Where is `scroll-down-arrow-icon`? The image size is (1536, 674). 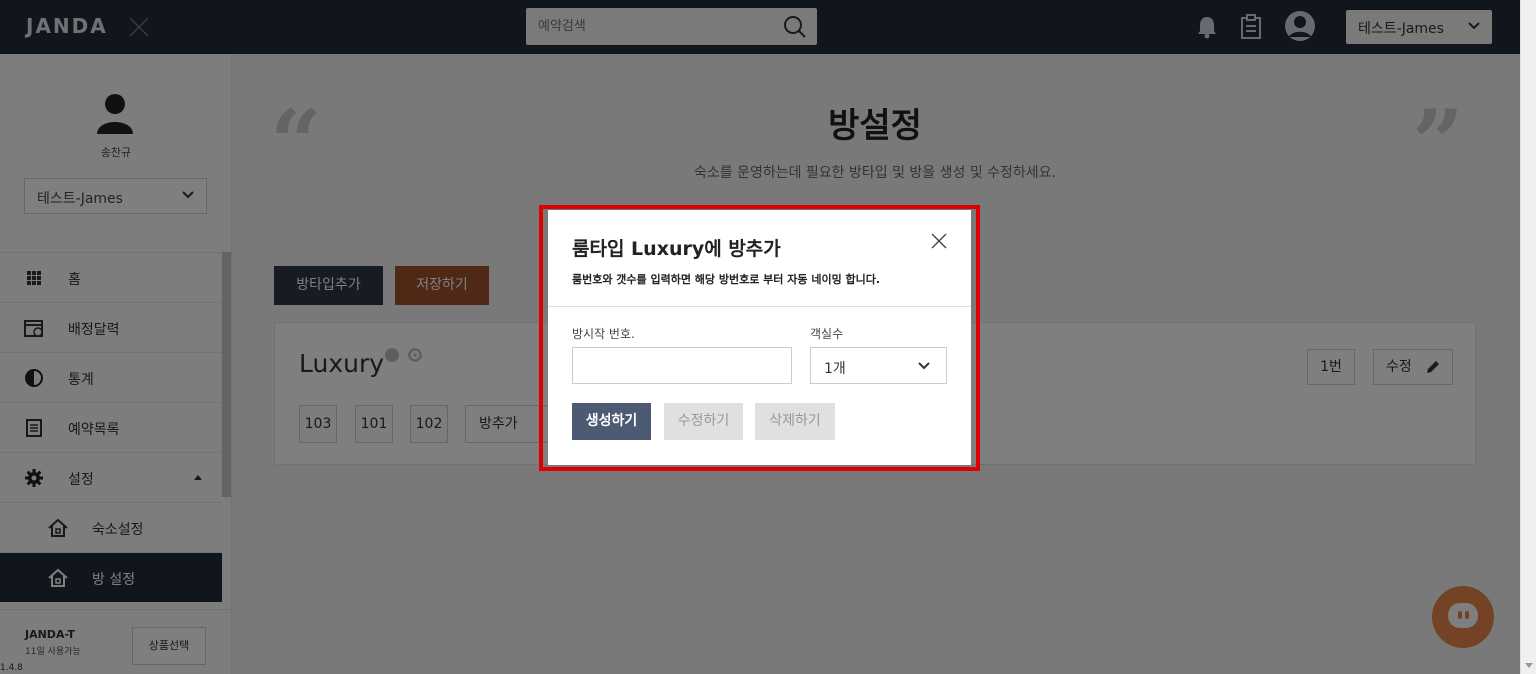 scroll-down-arrow-icon is located at coordinates (1529, 665).